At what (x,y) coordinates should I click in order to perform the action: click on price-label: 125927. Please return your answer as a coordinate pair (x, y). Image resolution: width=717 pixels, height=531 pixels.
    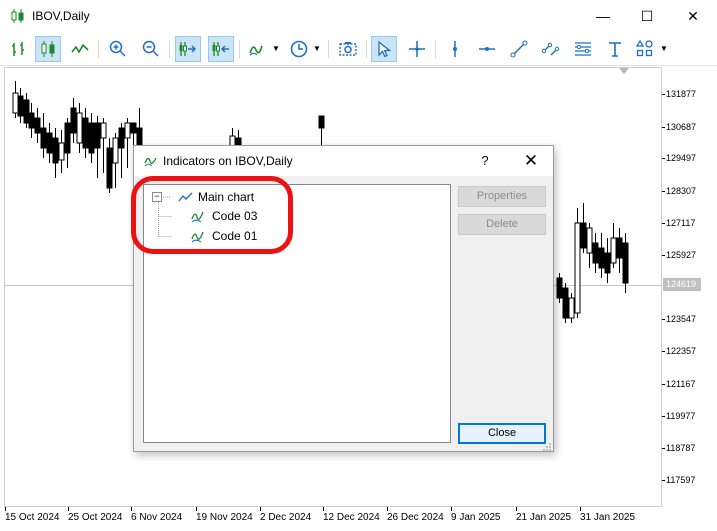
    Looking at the image, I should click on (681, 255).